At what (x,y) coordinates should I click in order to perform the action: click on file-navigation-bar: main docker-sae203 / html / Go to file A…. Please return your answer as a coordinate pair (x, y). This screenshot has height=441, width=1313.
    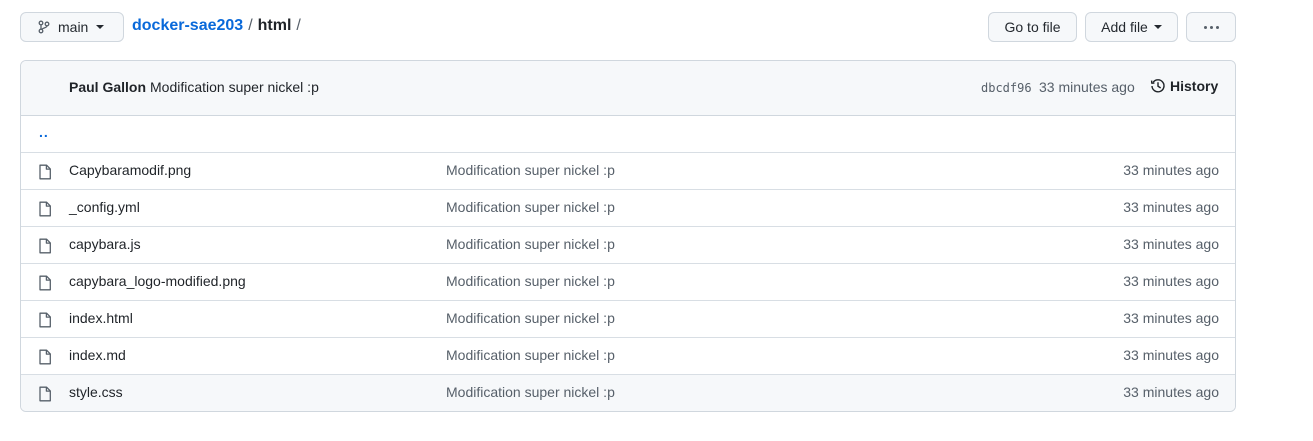
    Looking at the image, I should click on (628, 28).